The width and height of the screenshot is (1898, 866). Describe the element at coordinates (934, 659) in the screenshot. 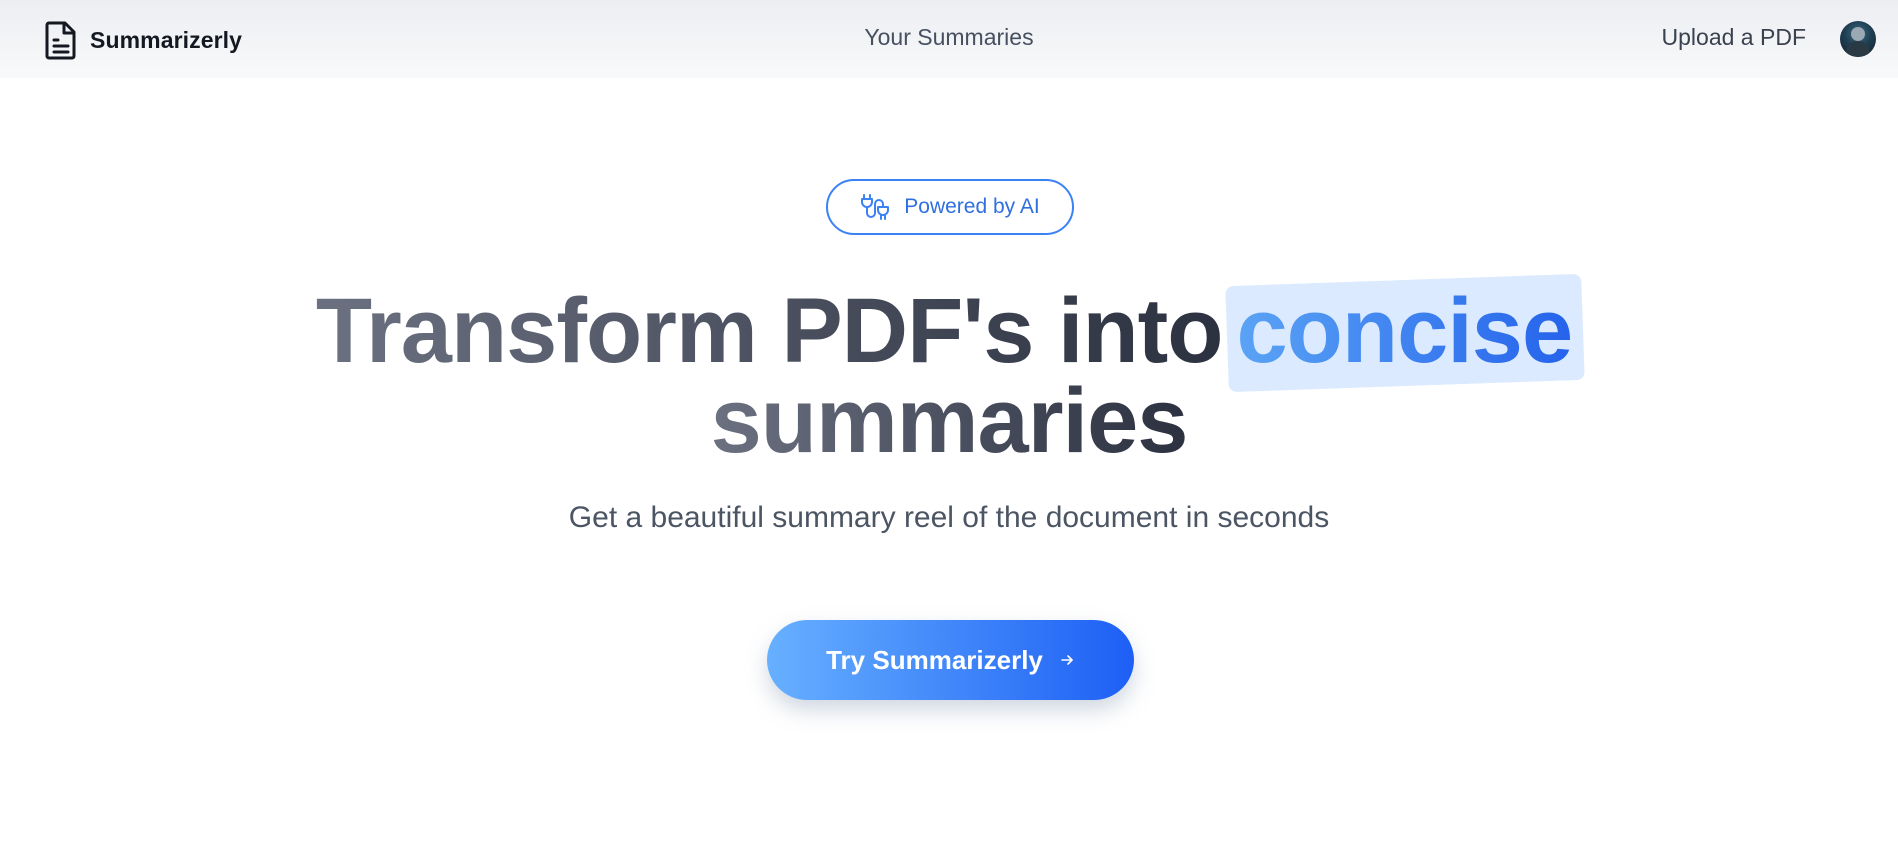

I see `cta-label: Try Summarizerly` at that location.